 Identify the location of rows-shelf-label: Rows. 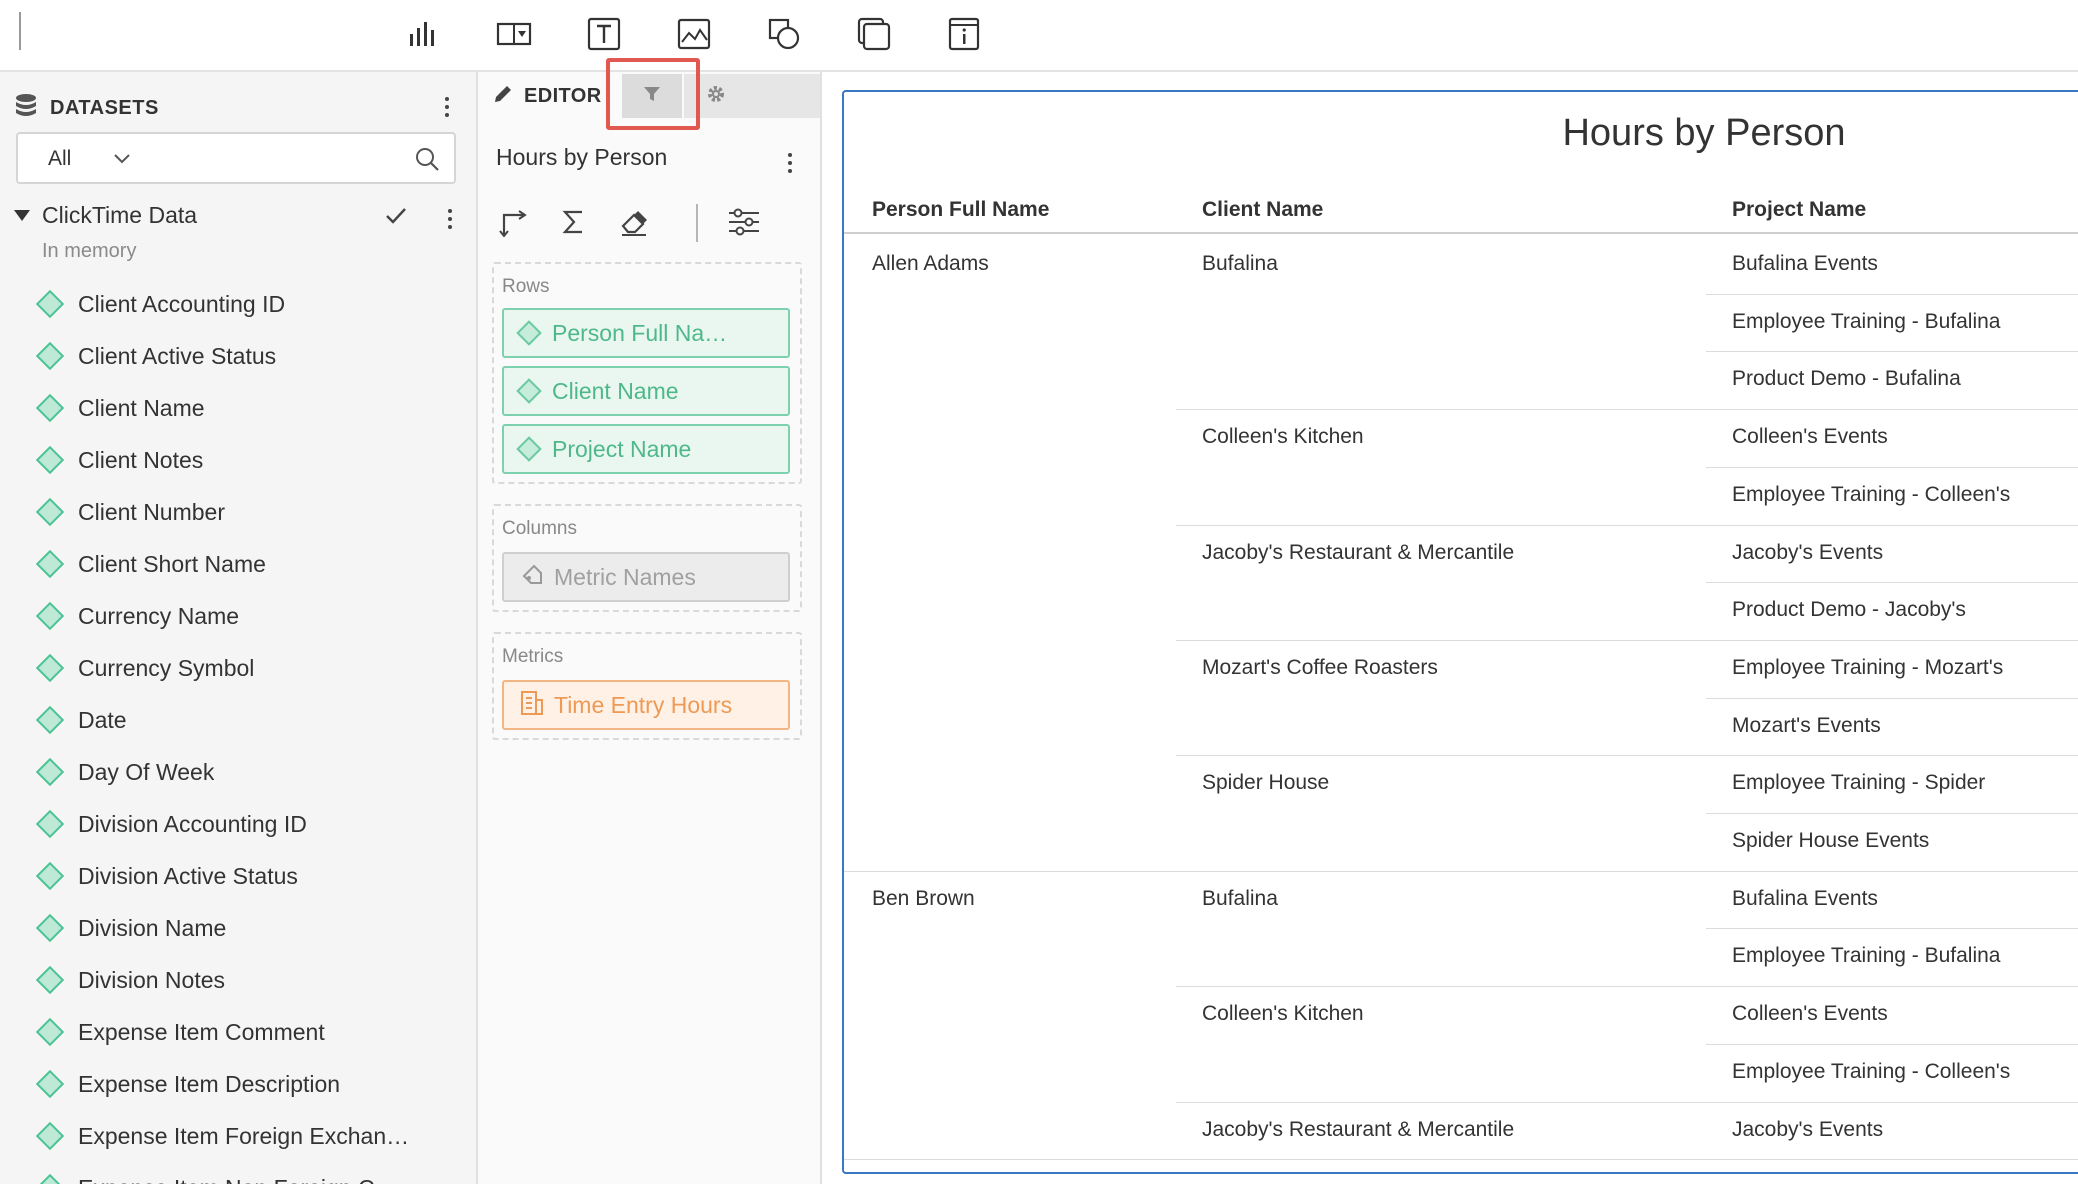
(526, 286).